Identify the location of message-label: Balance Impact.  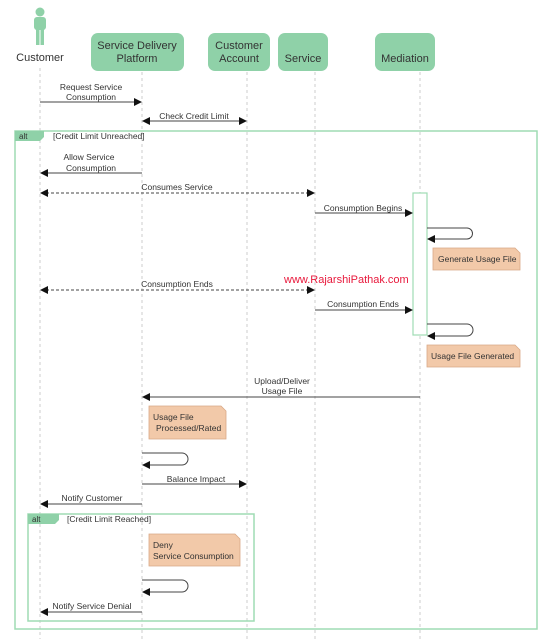
(196, 479).